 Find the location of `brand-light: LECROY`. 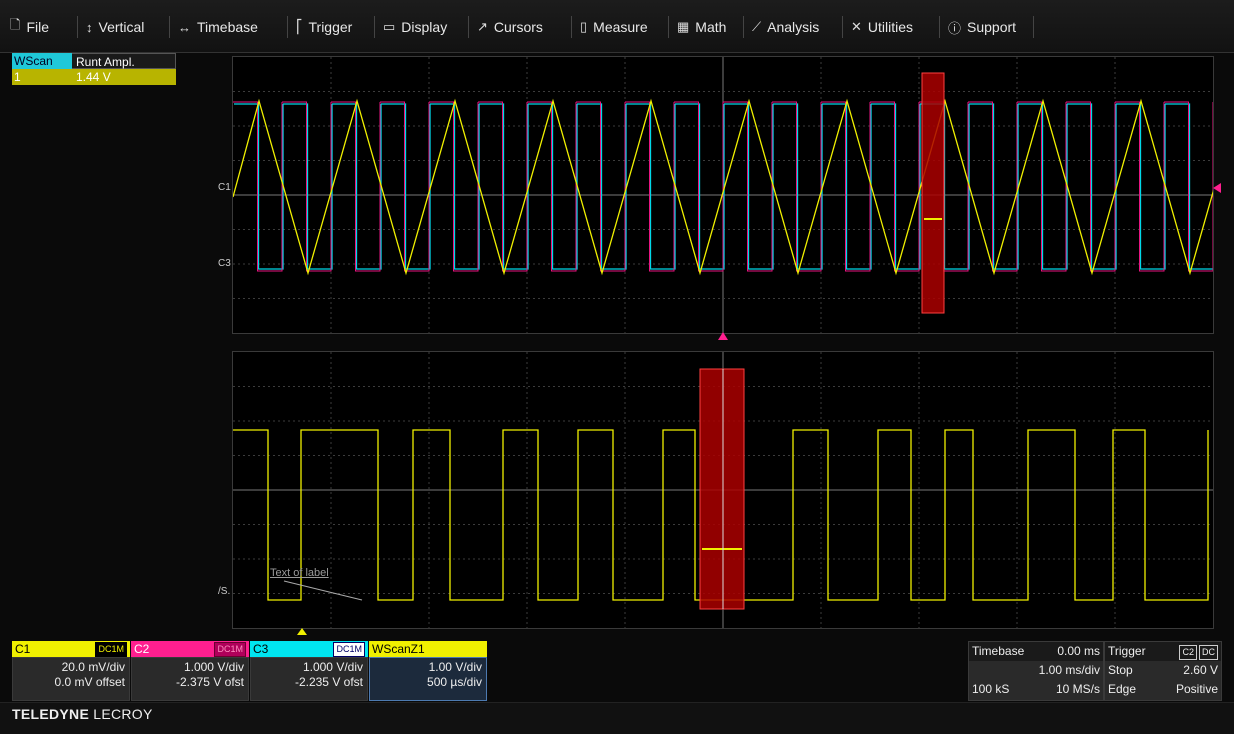

brand-light: LECROY is located at coordinates (121, 714).